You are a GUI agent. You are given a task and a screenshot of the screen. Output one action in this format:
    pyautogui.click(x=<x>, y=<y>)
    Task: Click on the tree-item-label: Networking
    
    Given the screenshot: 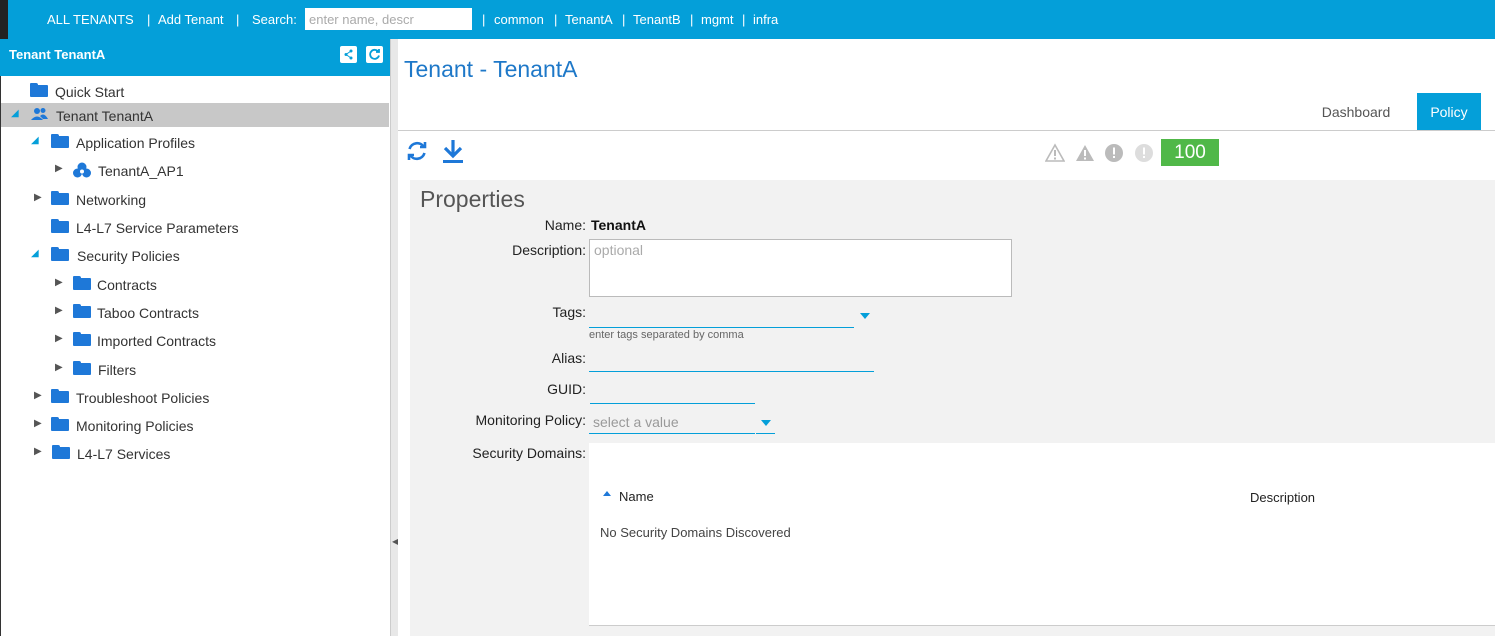 What is the action you would take?
    pyautogui.click(x=111, y=200)
    